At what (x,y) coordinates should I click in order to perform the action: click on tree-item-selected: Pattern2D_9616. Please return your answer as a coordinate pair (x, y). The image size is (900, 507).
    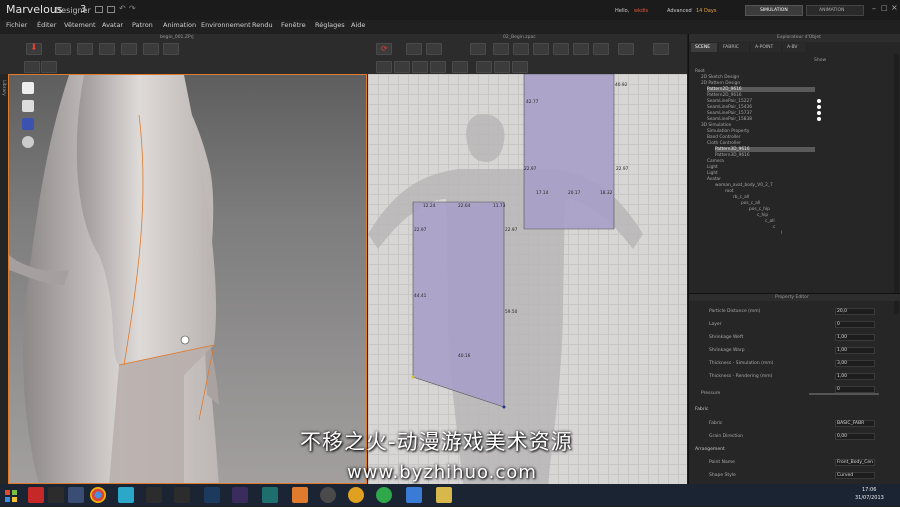
    Looking at the image, I should click on (761, 89).